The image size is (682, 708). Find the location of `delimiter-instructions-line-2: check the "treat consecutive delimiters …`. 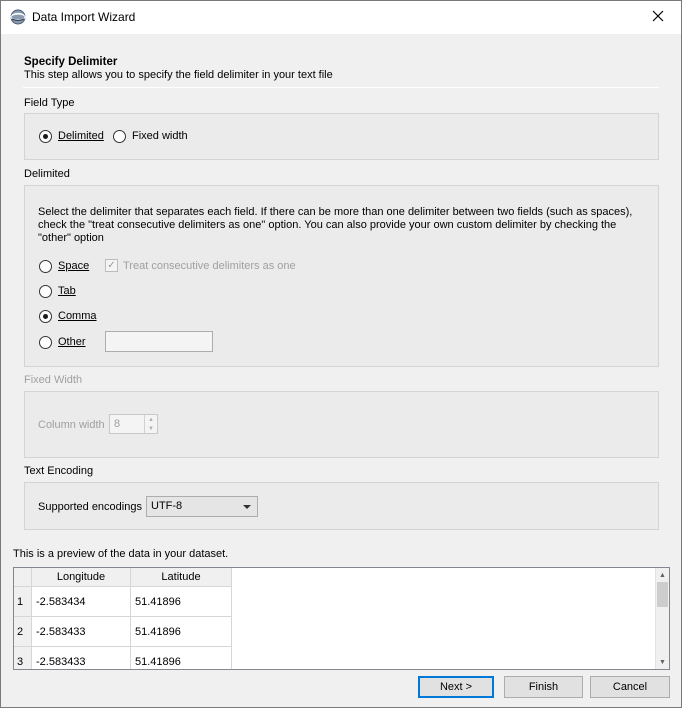

delimiter-instructions-line-2: check the "treat consecutive delimiters … is located at coordinates (327, 225).